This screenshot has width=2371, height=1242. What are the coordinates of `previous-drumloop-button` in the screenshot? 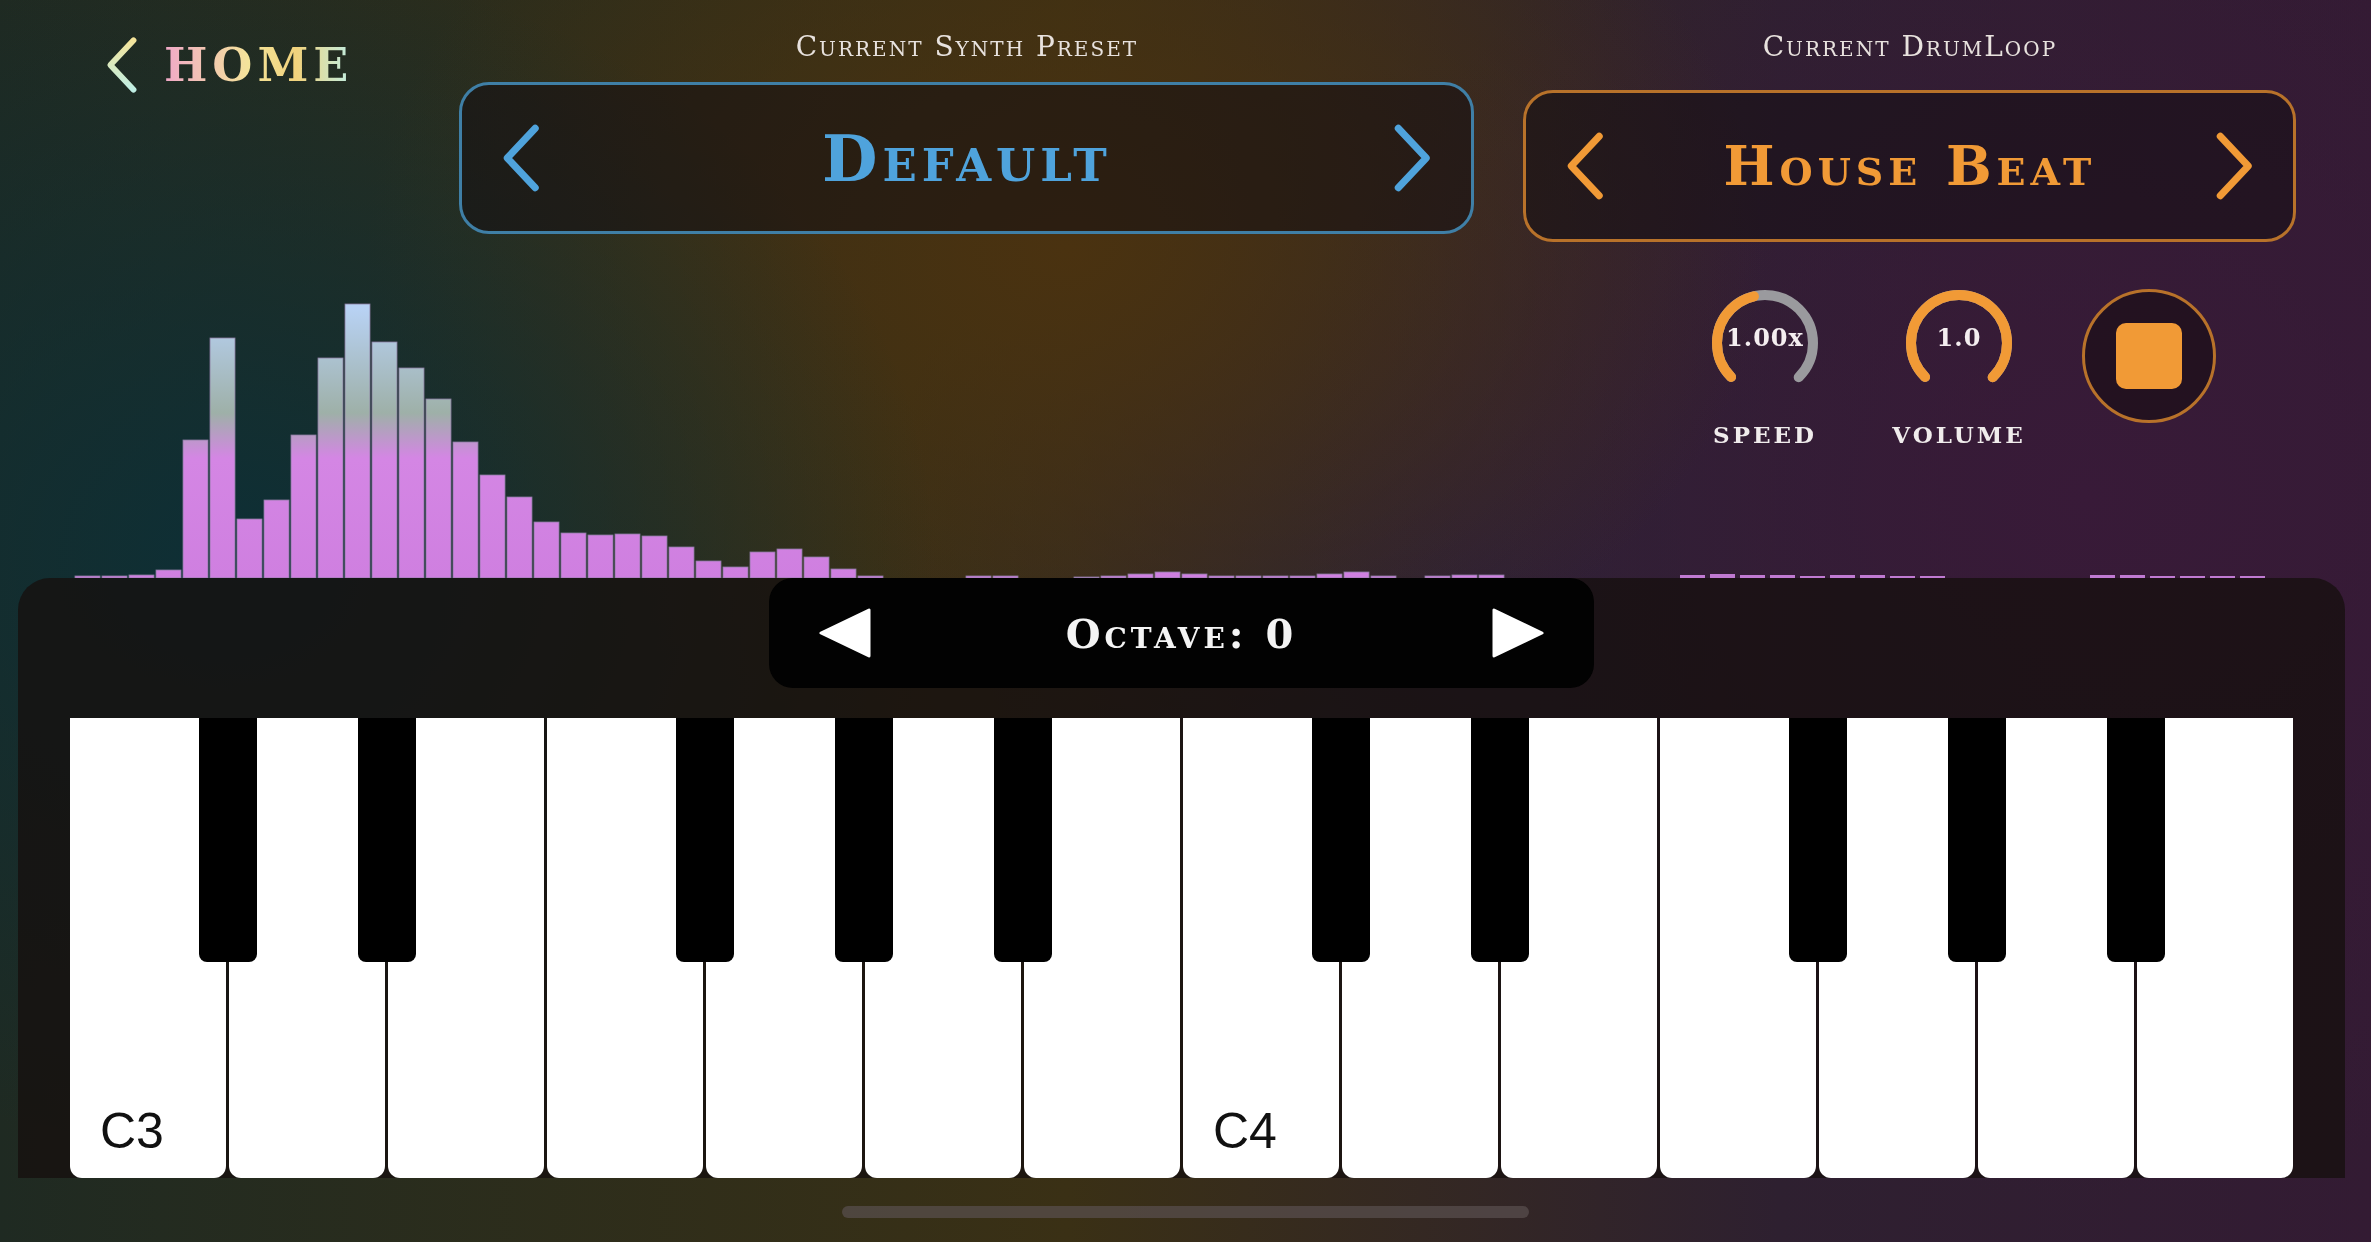 It's located at (1585, 166).